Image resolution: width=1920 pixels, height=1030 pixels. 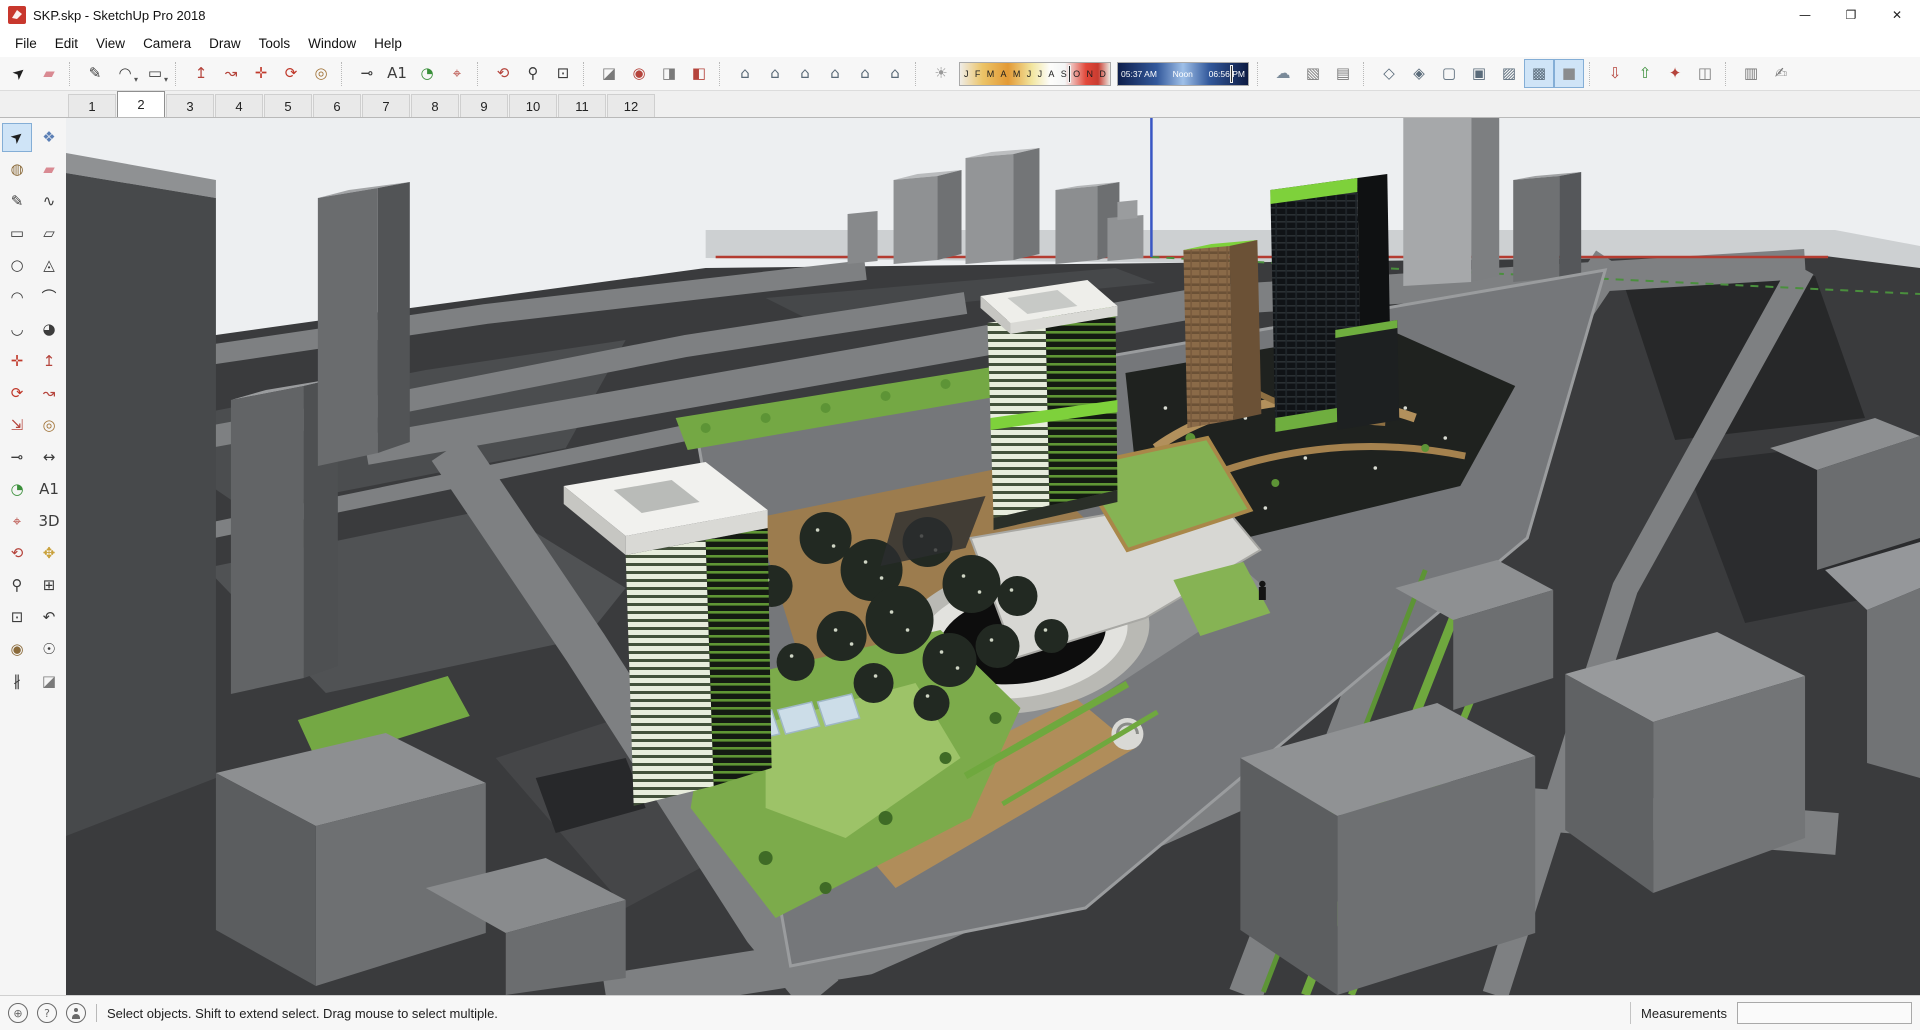 I want to click on minimize-button: —, so click(x=1805, y=15).